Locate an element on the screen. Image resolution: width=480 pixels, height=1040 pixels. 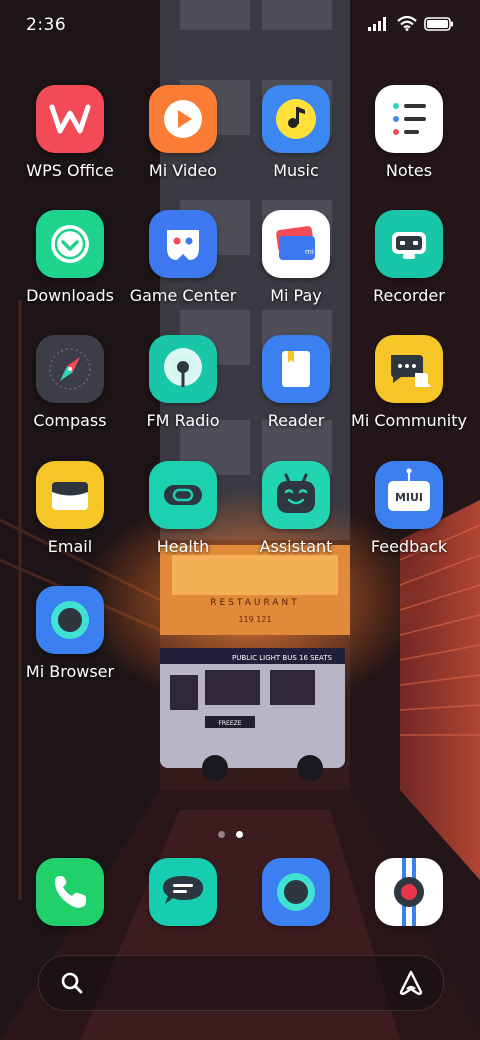
dock-phone is located at coordinates (70, 892).